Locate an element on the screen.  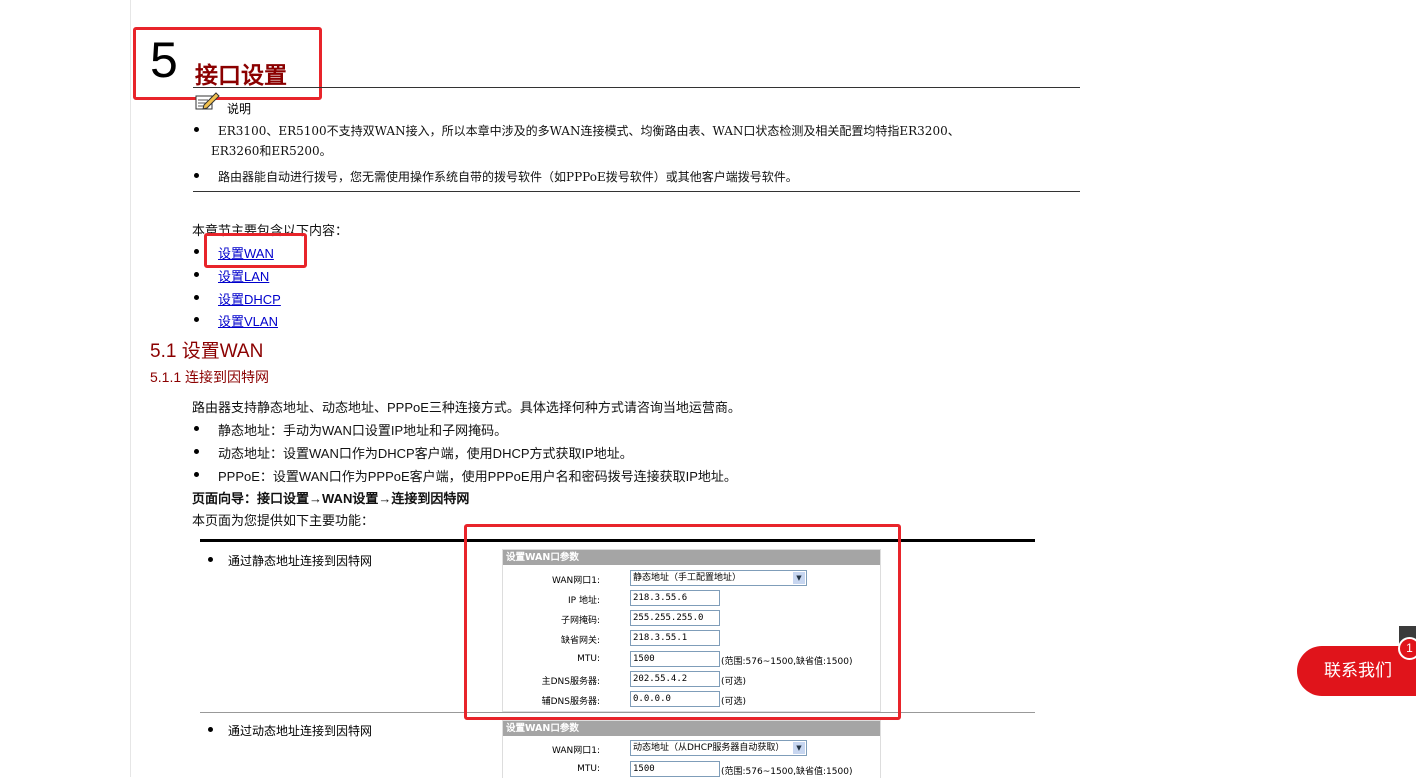
note-end-rule is located at coordinates (636, 191).